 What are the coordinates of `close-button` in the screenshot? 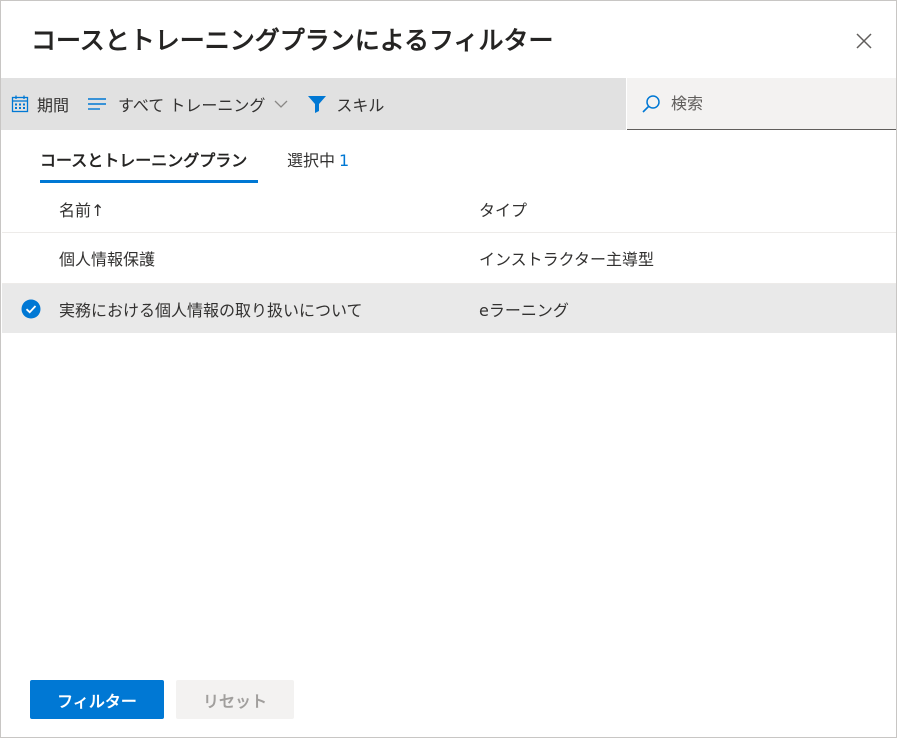 It's located at (864, 41).